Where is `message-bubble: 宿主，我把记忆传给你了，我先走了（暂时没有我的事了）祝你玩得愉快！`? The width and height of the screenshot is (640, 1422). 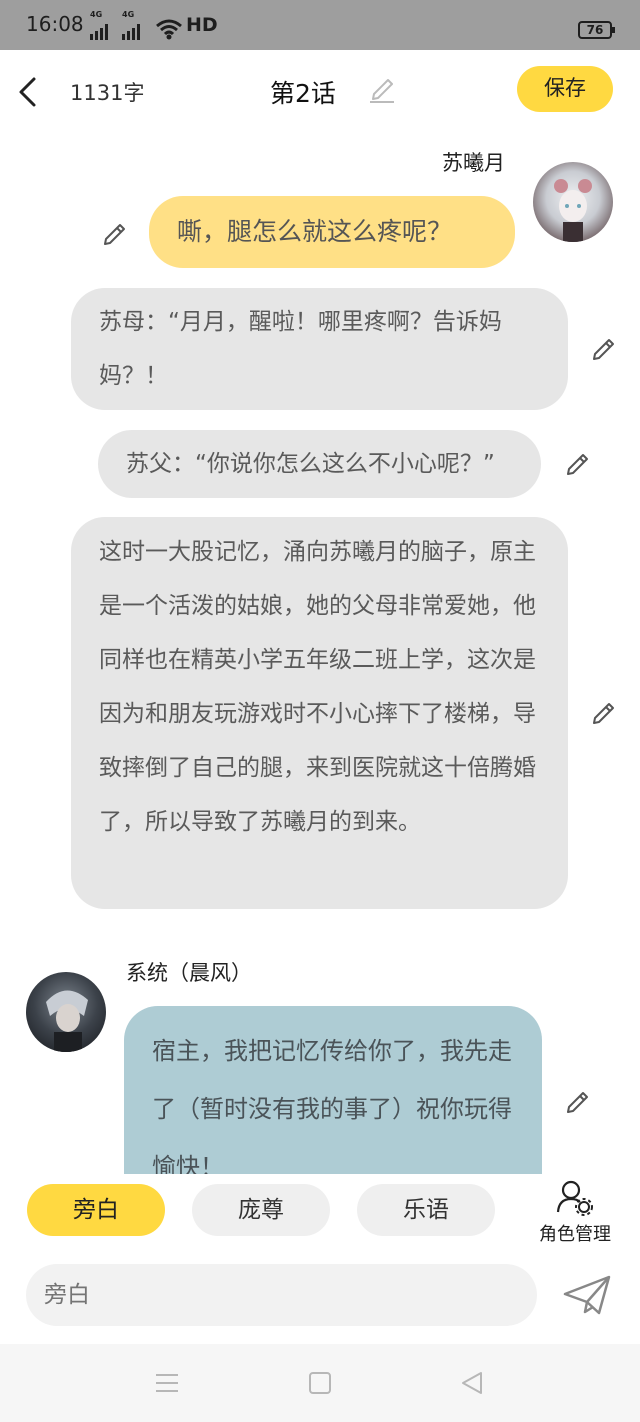 message-bubble: 宿主，我把记忆传给你了，我先走了（暂时没有我的事了）祝你玩得愉快！ is located at coordinates (333, 1090).